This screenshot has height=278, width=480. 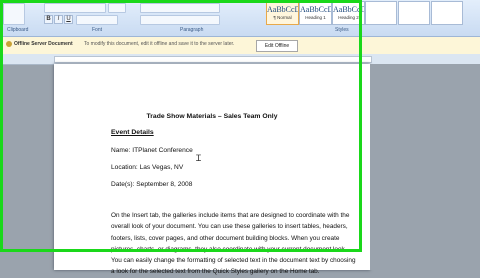 I want to click on message-title: Offline Server Document, so click(x=43, y=44).